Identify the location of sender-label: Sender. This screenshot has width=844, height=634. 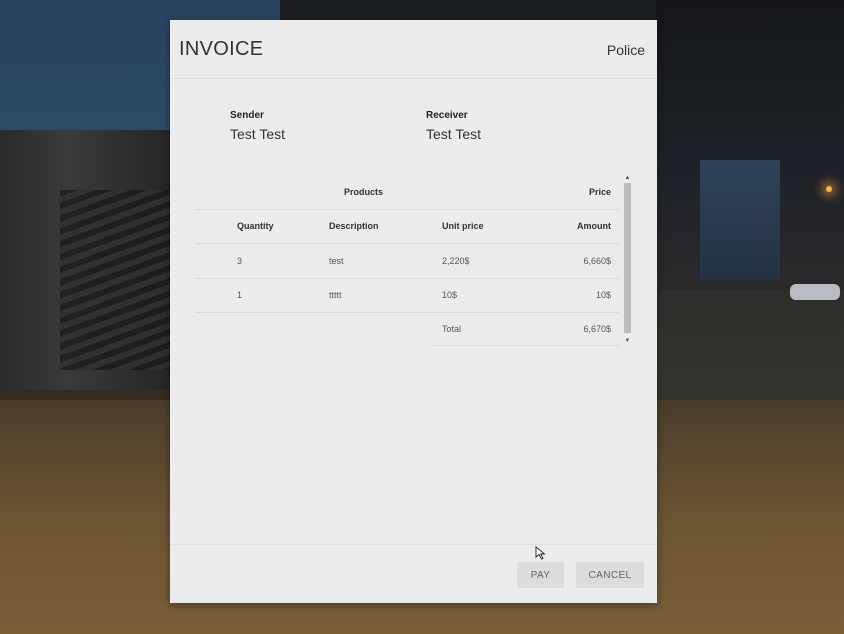
(247, 115).